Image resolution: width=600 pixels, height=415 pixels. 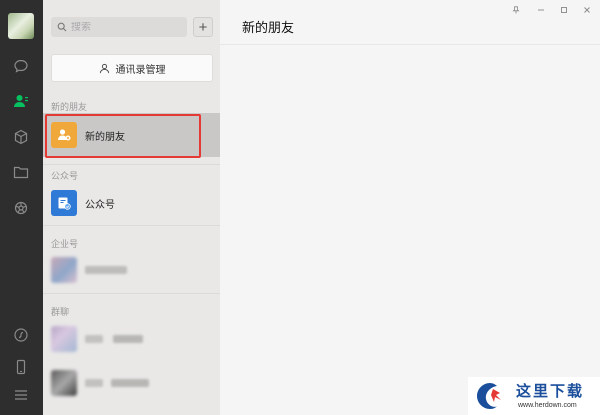 What do you see at coordinates (203, 27) in the screenshot?
I see `add-button: +` at bounding box center [203, 27].